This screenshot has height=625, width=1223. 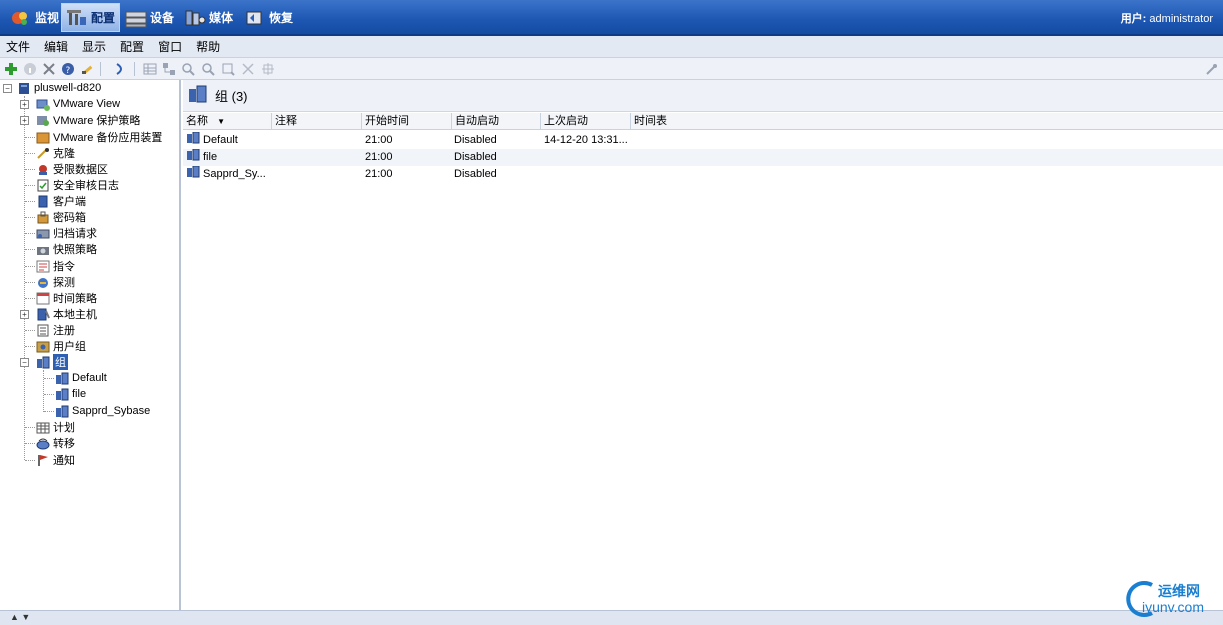 I want to click on tree-item-notifications: 通知, so click(x=55, y=460).